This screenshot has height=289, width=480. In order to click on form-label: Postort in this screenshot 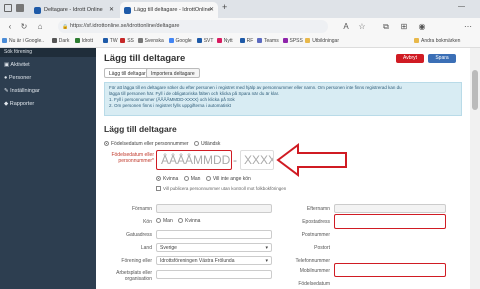, I will do `click(322, 248)`.